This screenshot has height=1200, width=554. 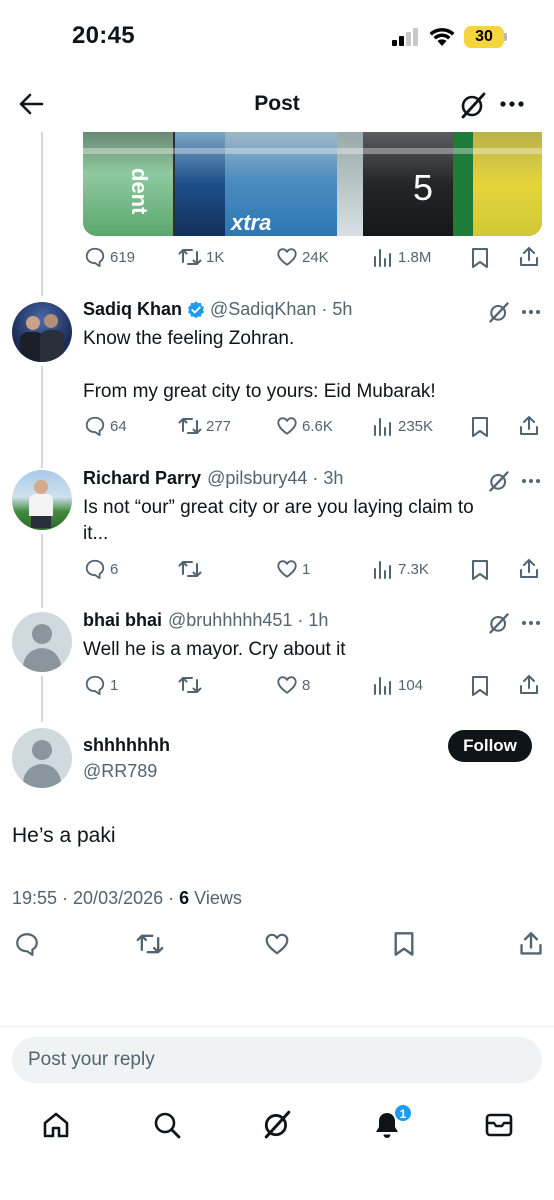 What do you see at coordinates (411, 685) in the screenshot?
I see `views-count: 104` at bounding box center [411, 685].